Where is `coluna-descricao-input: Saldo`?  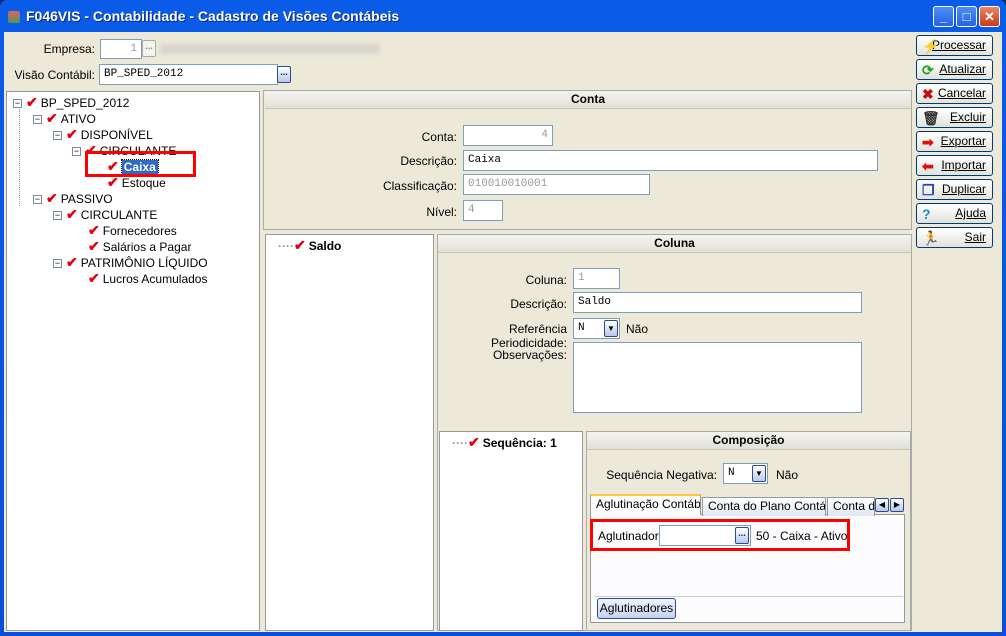 coluna-descricao-input: Saldo is located at coordinates (717, 302).